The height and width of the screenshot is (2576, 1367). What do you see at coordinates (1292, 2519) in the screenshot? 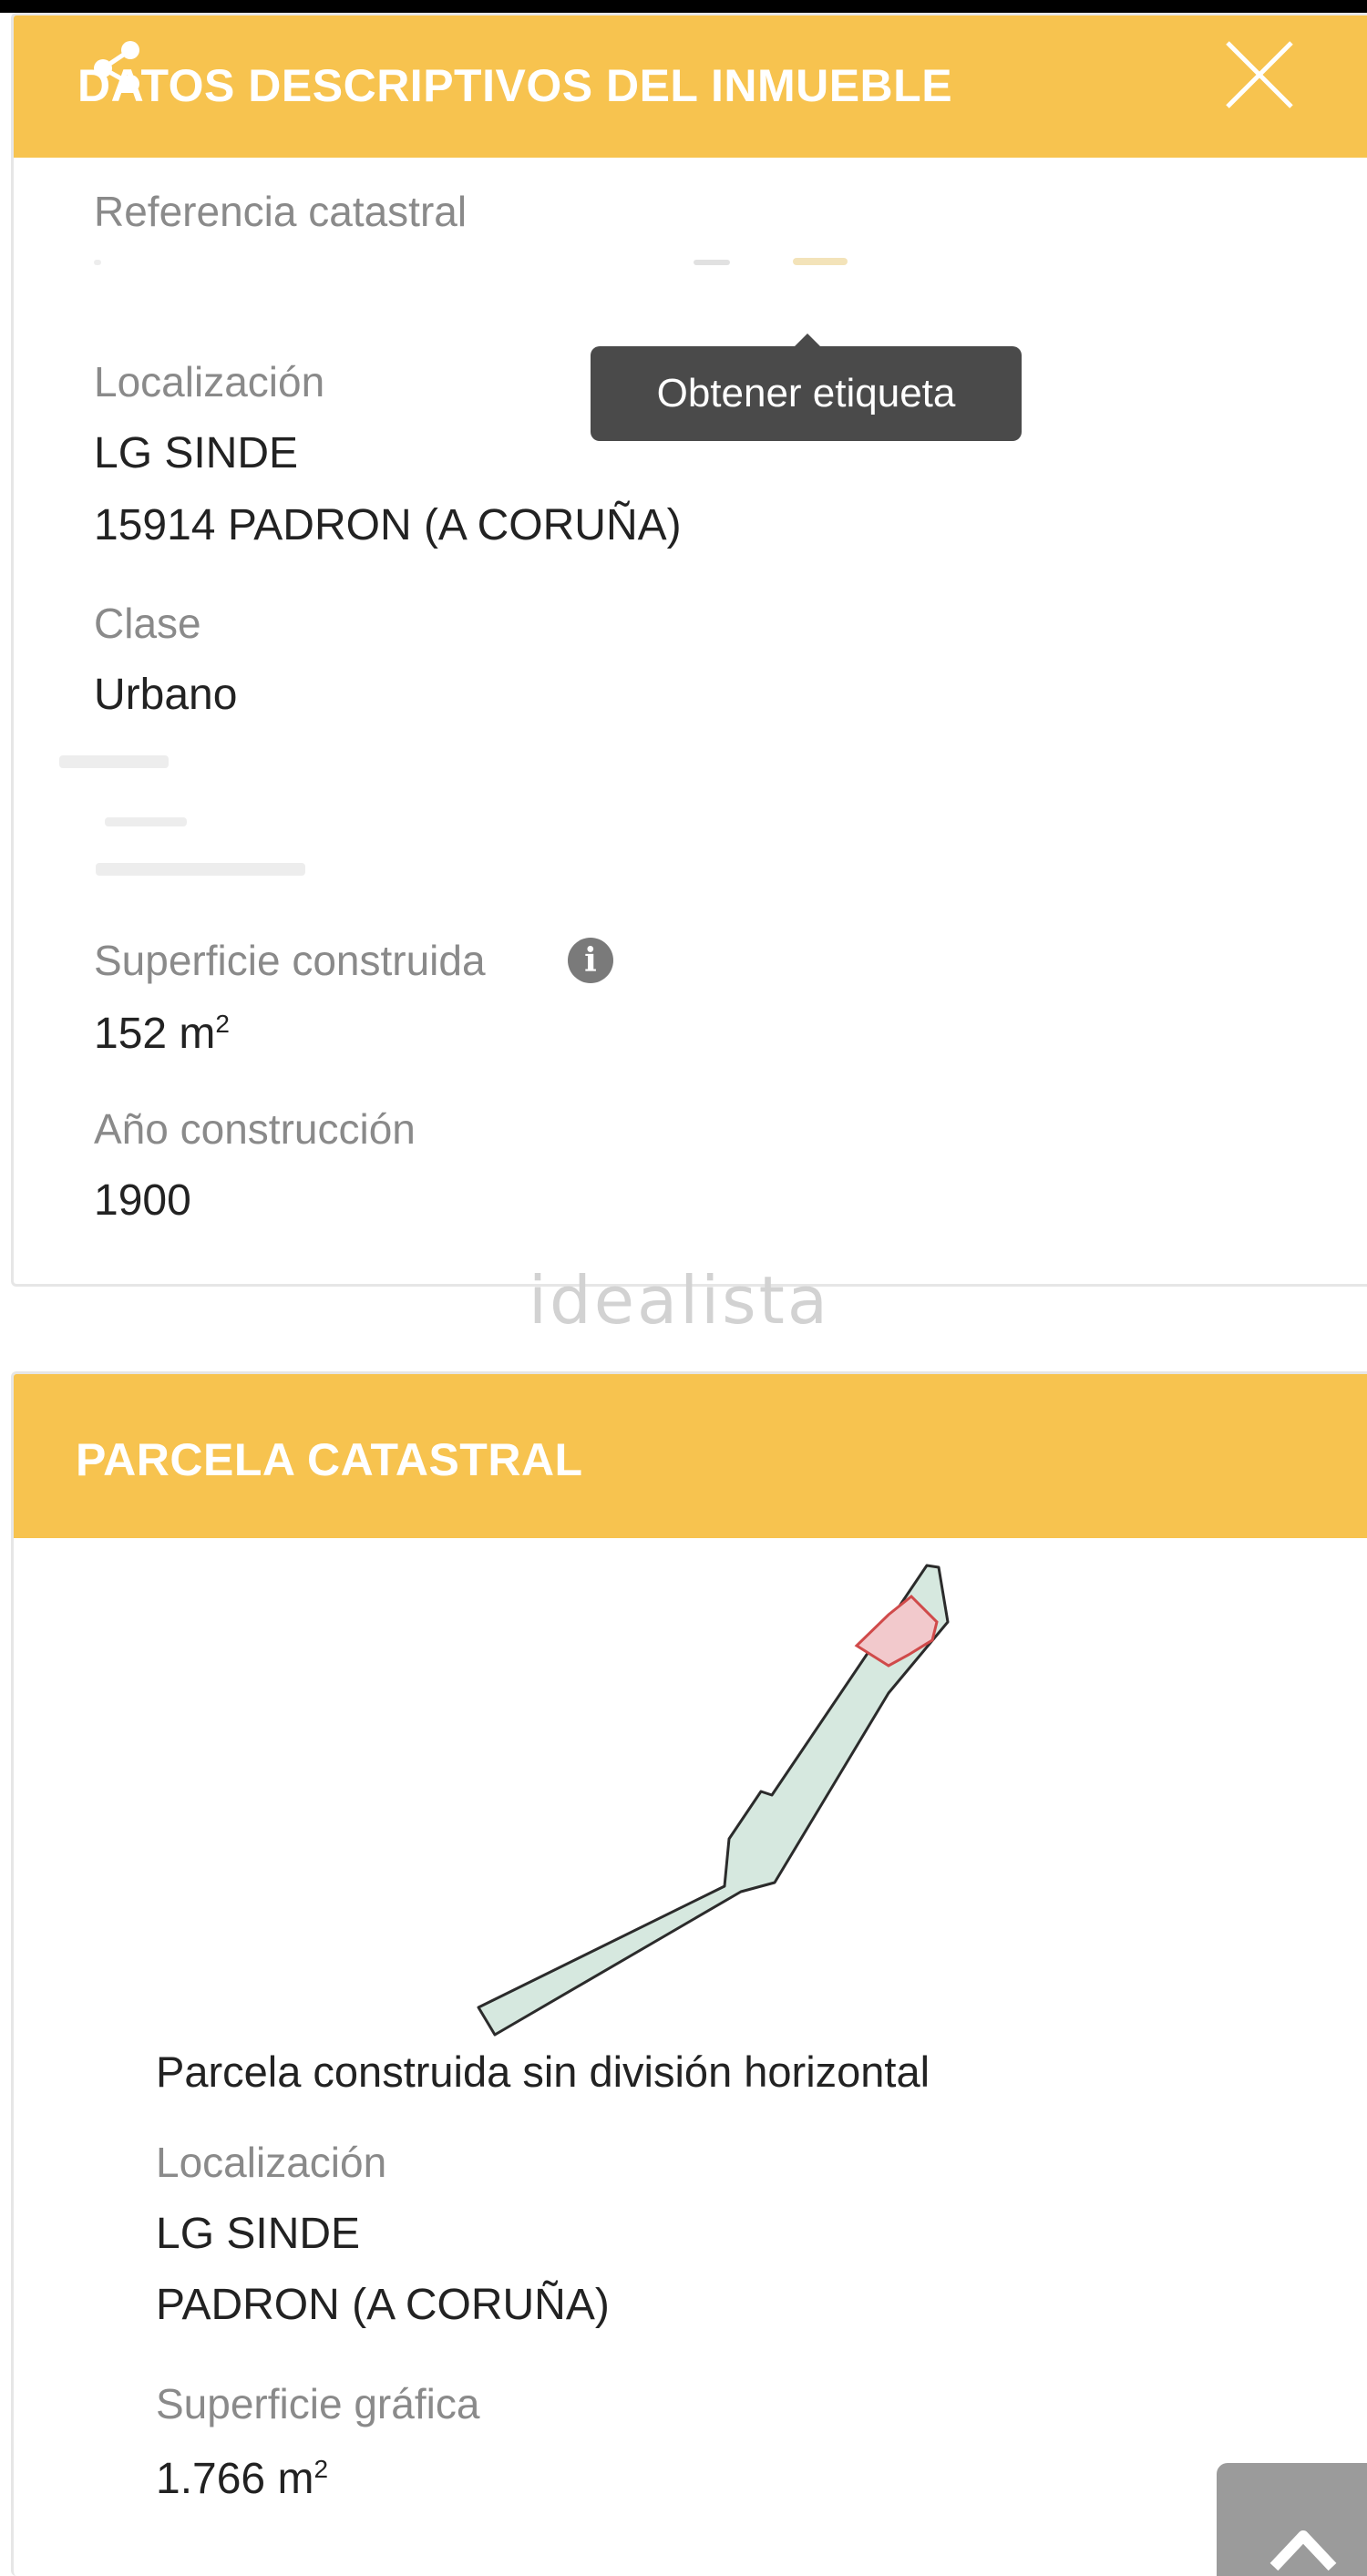
I see `scroll-to-top-button` at bounding box center [1292, 2519].